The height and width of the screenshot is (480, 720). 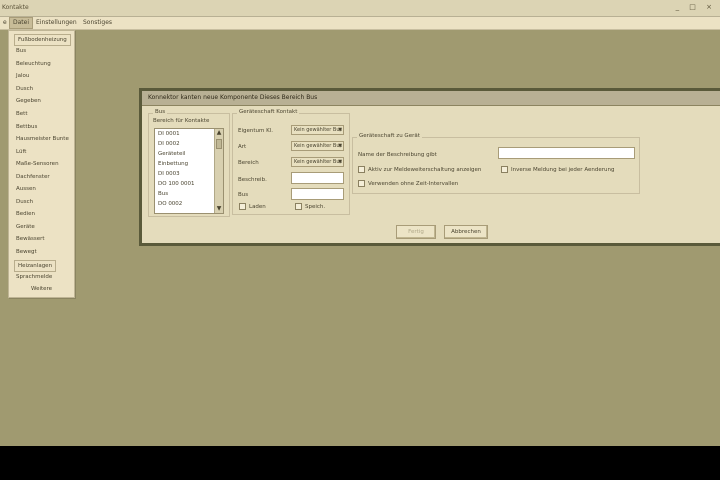 What do you see at coordinates (219, 209) in the screenshot?
I see `scroll-down-icon: ▼` at bounding box center [219, 209].